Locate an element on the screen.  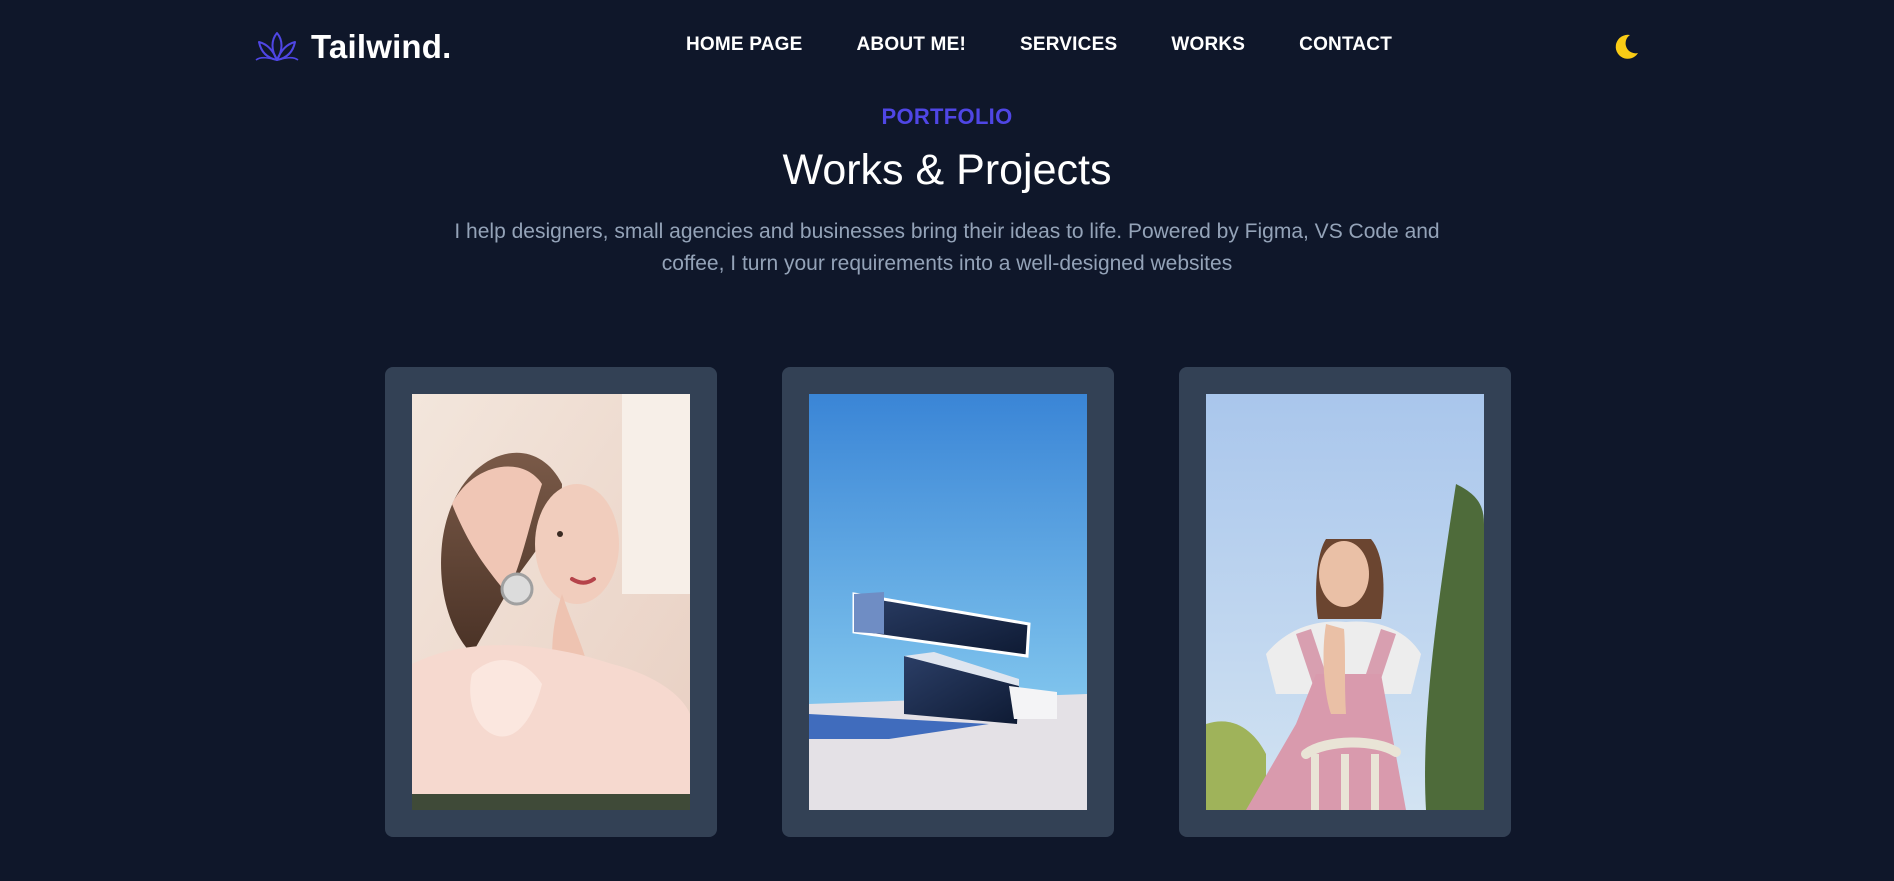
moon-icon is located at coordinates (1626, 46).